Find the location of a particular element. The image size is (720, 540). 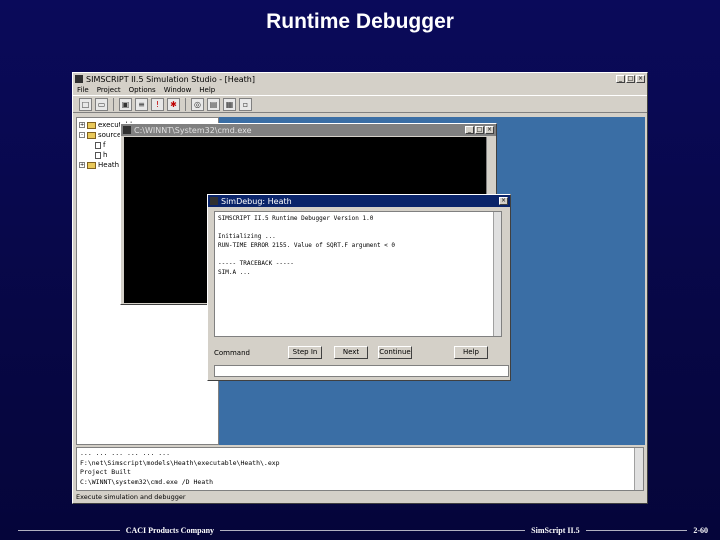

command-label: Command is located at coordinates (232, 353).